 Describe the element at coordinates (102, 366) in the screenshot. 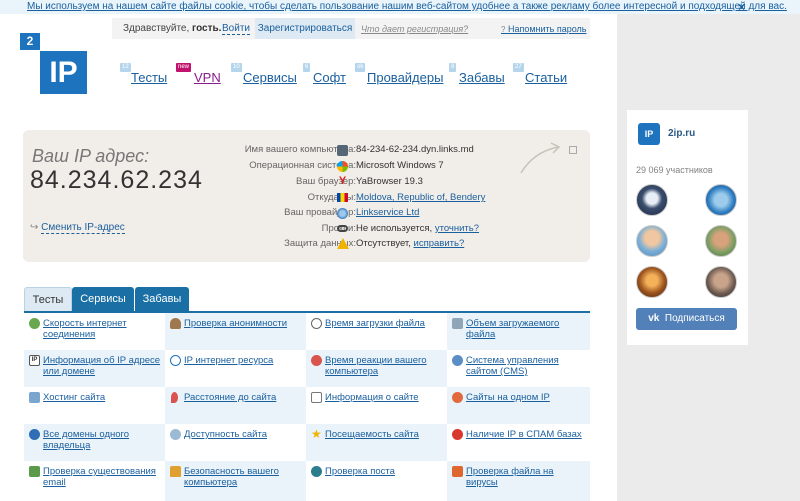

I see `link-ip-info: Информация об IP адресе или домене` at that location.